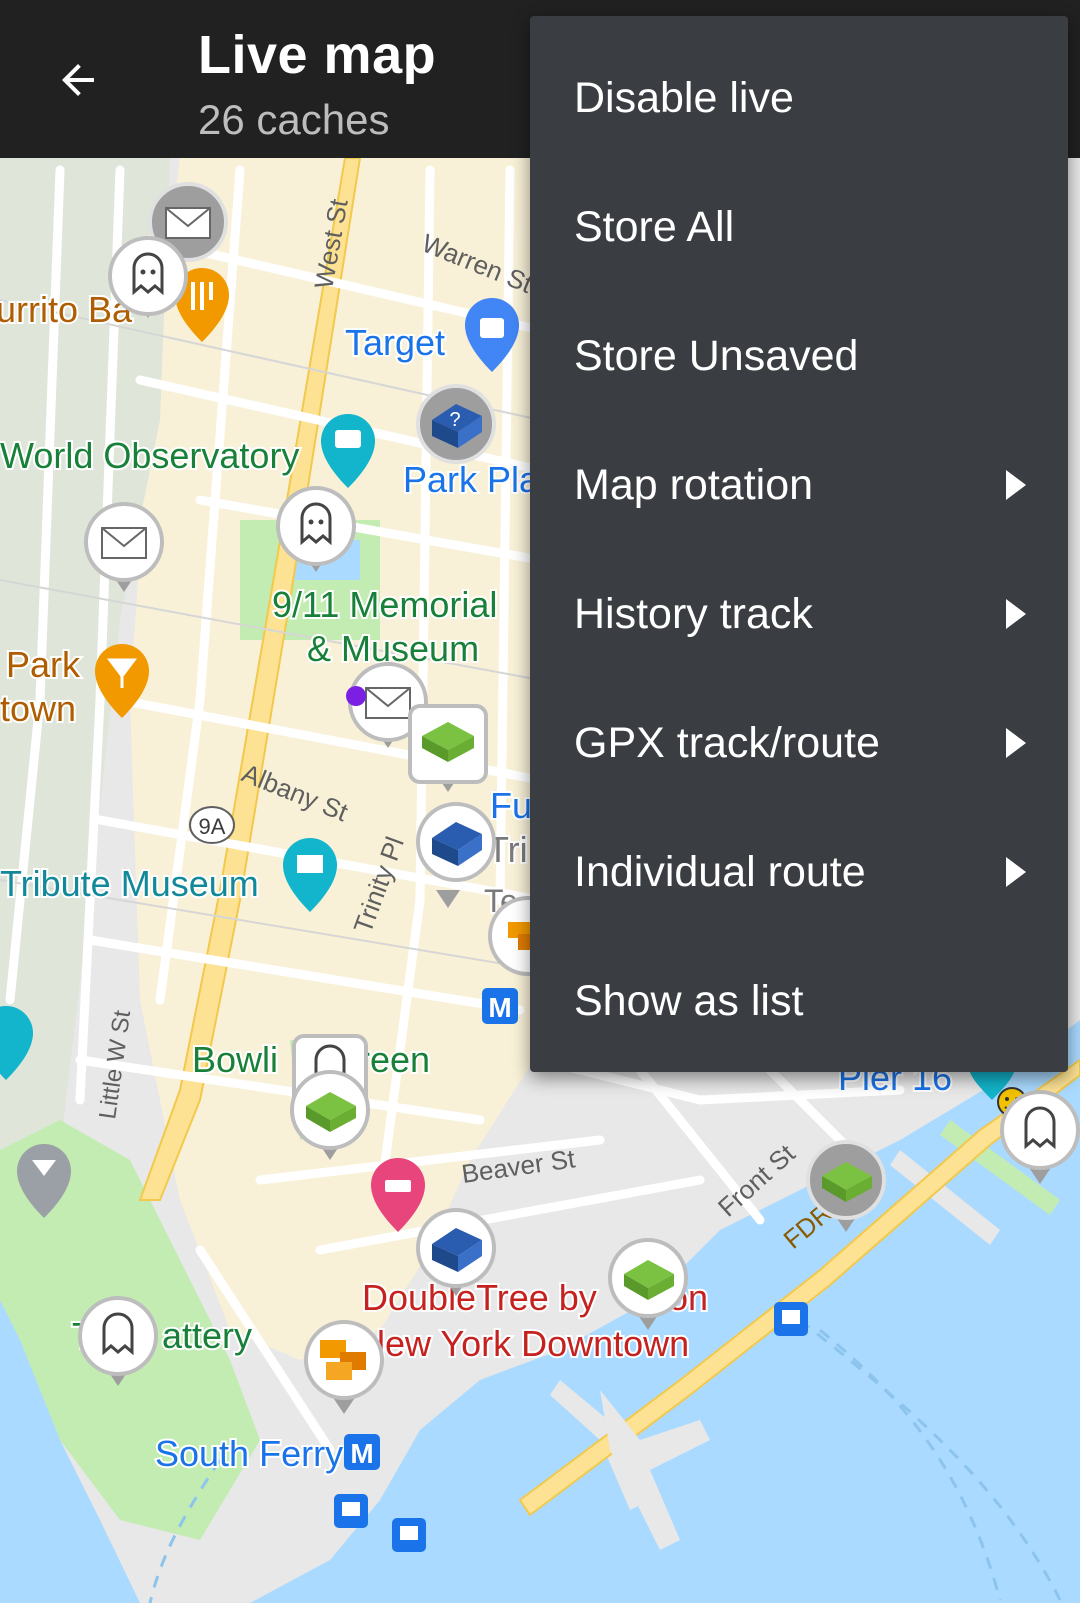 This screenshot has width=1080, height=1603. What do you see at coordinates (694, 484) in the screenshot?
I see `menu-item-label: Map rotation` at bounding box center [694, 484].